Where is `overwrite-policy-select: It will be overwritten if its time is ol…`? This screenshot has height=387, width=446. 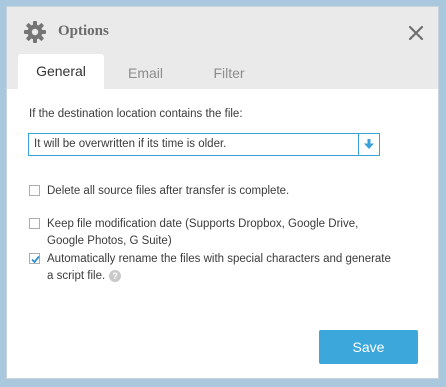
overwrite-policy-select: It will be overwritten if its time is ol… is located at coordinates (204, 144).